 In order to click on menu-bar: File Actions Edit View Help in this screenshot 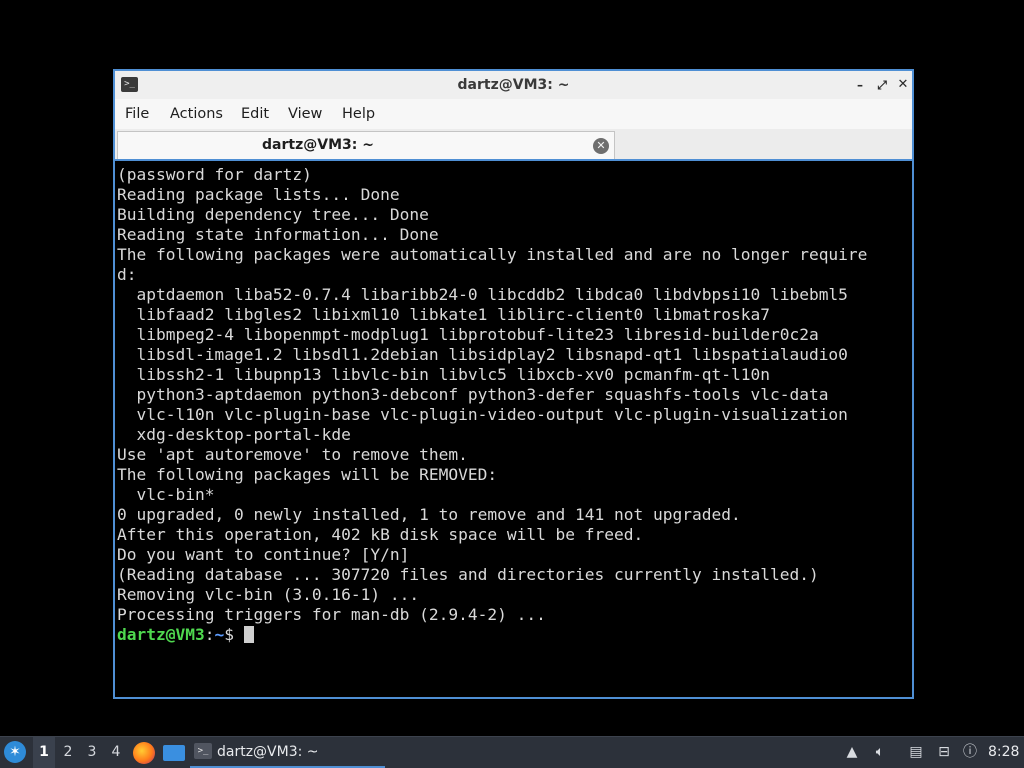, I will do `click(513, 114)`.